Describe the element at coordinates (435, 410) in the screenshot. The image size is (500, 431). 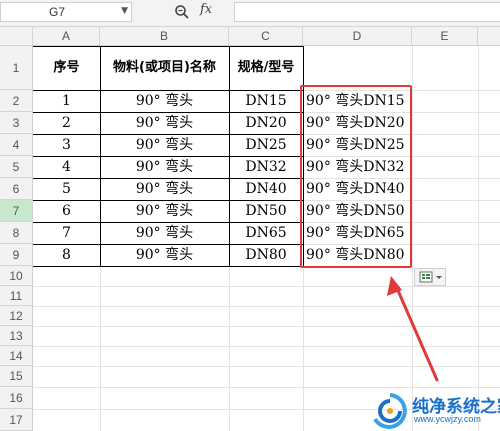
I see `watermark: 纯净系统之家 www.ycwjzy.com` at that location.